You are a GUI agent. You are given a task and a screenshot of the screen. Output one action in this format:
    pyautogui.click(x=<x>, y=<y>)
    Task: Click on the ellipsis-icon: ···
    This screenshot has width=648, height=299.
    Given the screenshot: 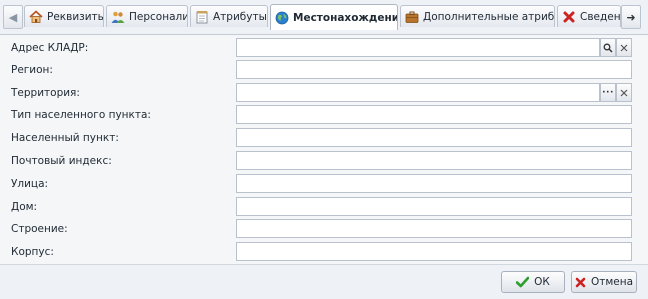 What is the action you would take?
    pyautogui.click(x=608, y=92)
    